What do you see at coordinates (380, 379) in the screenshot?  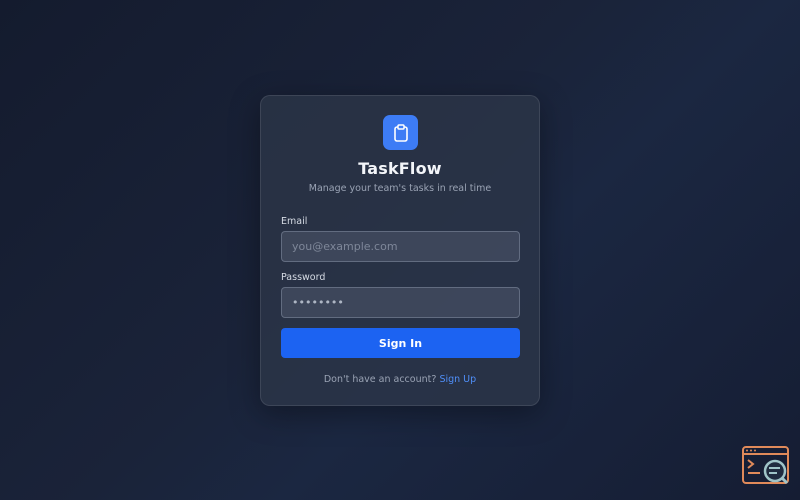 I see `signup-prompt-text: Don't have an account?` at bounding box center [380, 379].